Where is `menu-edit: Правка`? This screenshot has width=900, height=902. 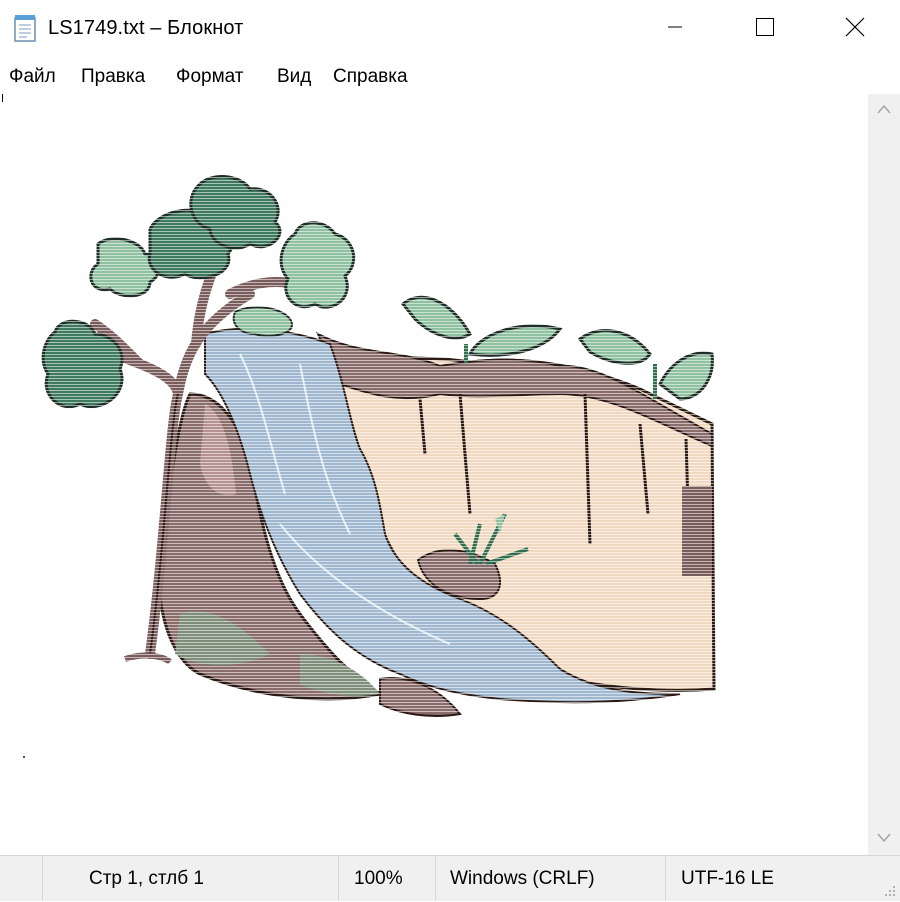
menu-edit: Правка is located at coordinates (113, 77).